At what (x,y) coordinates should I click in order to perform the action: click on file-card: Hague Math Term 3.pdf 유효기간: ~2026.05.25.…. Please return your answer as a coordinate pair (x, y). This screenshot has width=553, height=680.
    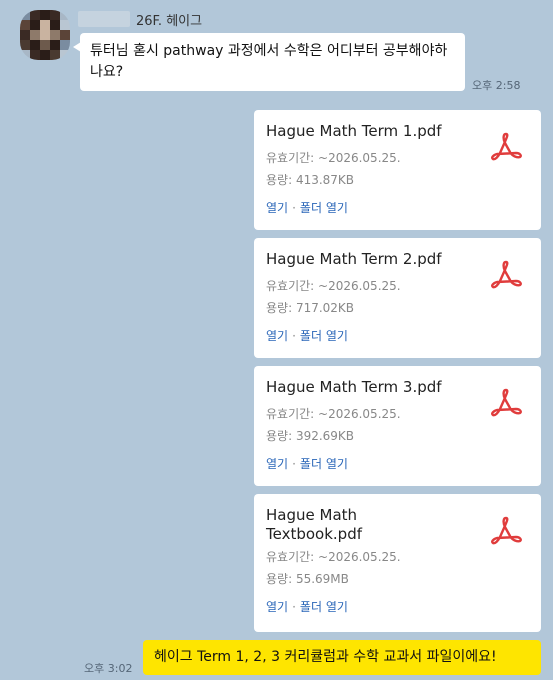
    Looking at the image, I should click on (397, 426).